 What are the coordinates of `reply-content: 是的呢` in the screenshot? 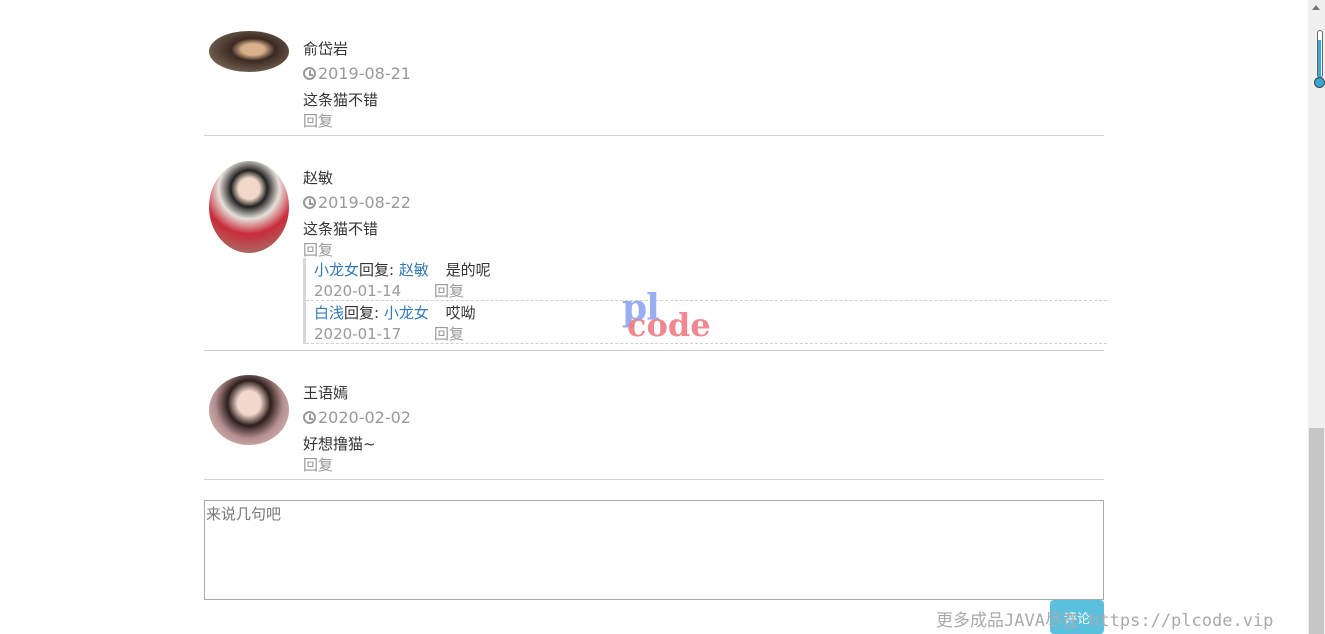 It's located at (468, 270).